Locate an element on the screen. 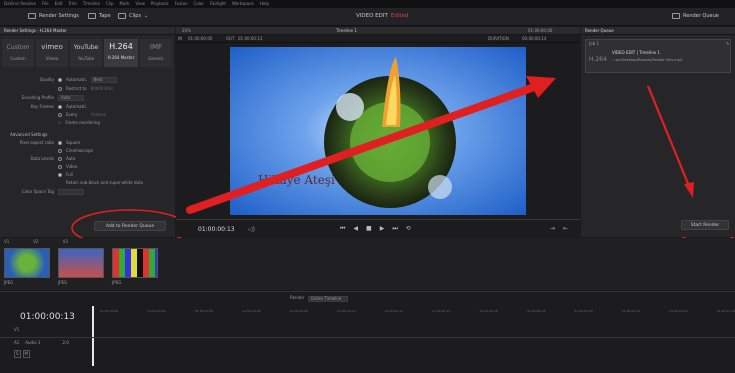 Image resolution: width=735 pixels, height=373 pixels. arrow-to-start-render is located at coordinates (668, 136).